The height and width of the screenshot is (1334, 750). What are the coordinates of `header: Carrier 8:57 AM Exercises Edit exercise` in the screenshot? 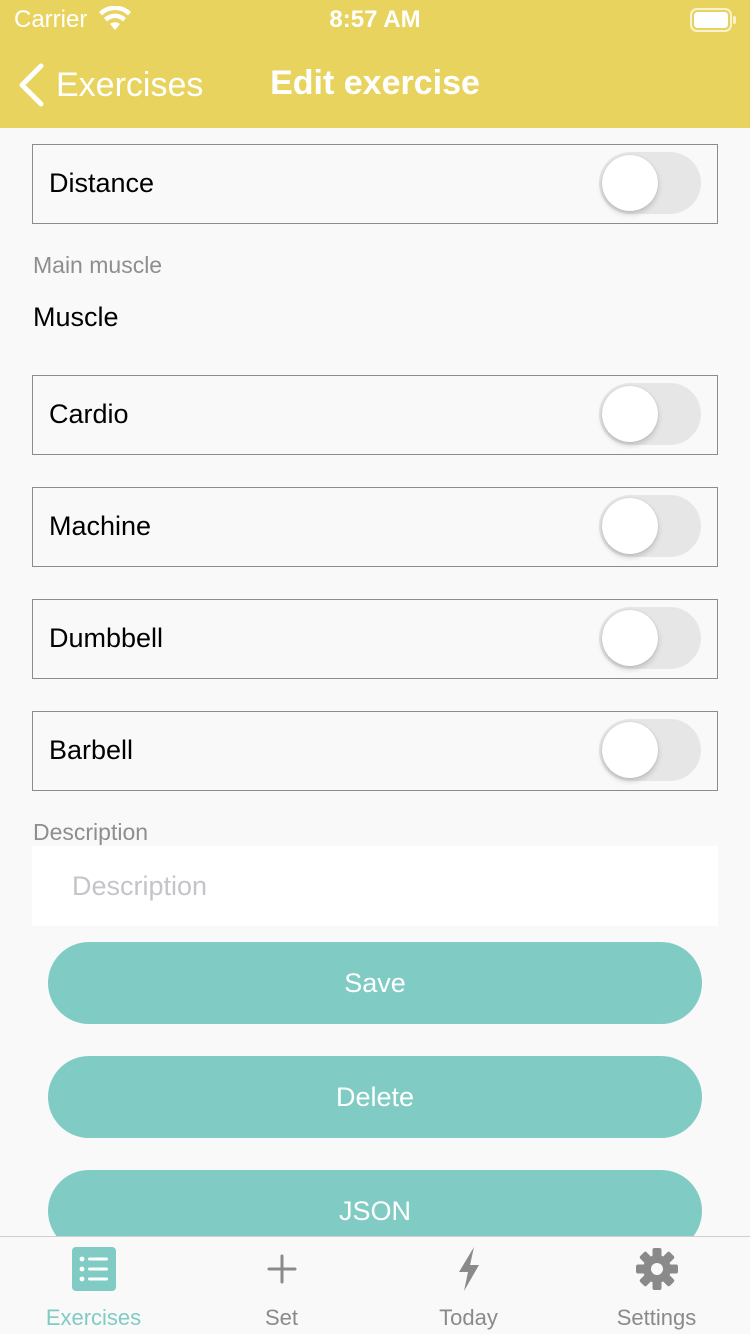 It's located at (375, 64).